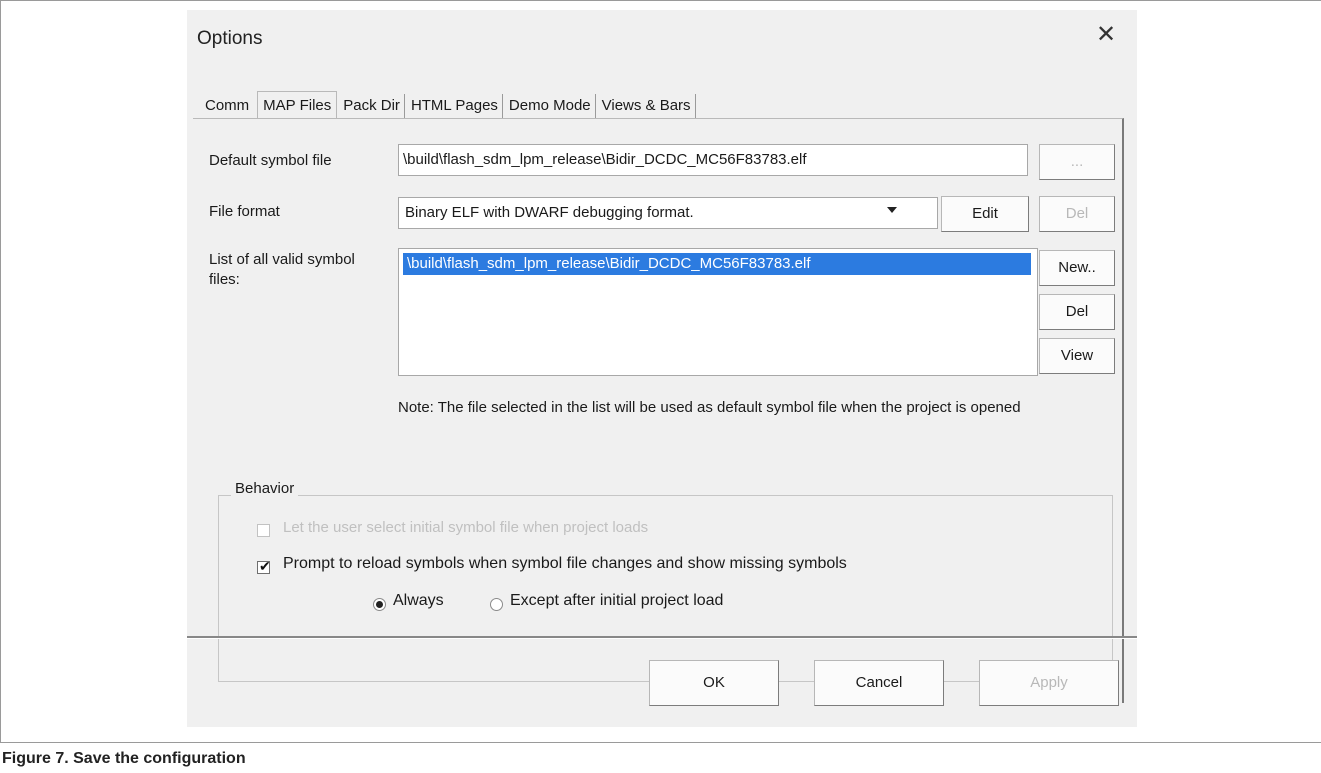 This screenshot has width=1321, height=773. I want to click on tab-map-files: MAP Files, so click(297, 105).